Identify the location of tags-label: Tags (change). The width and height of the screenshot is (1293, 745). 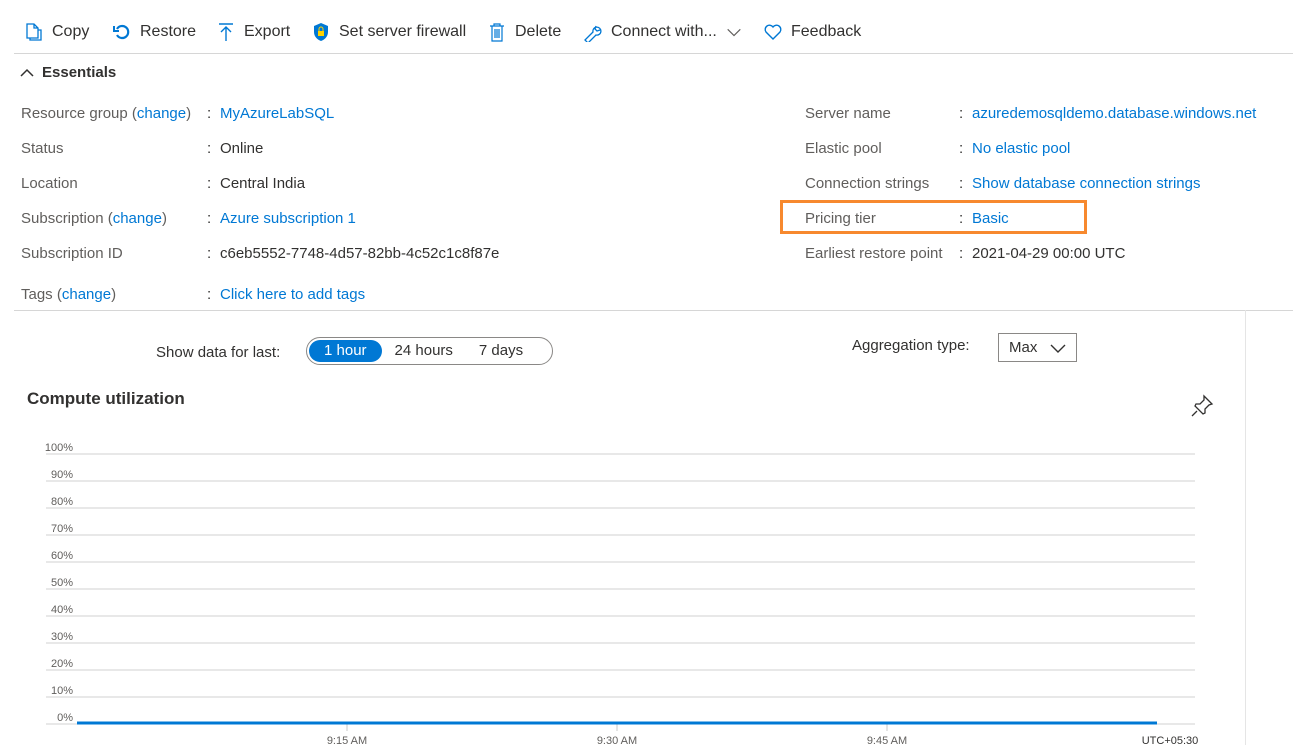
(69, 294).